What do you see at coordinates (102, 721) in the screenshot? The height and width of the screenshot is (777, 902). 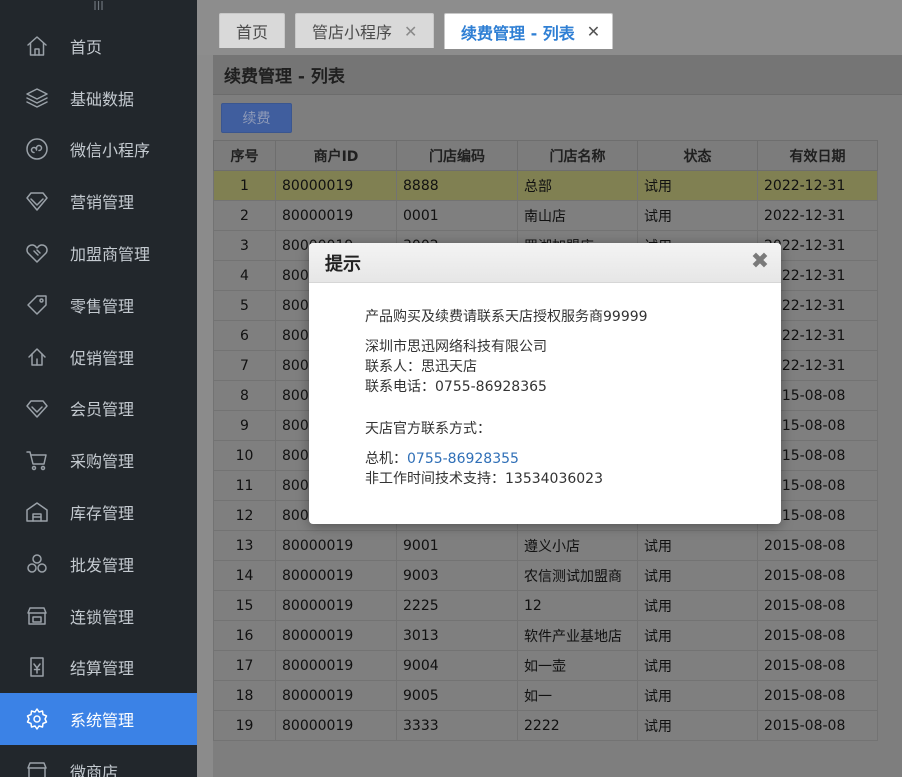 I see `sidebar-item-label: 系统管理` at bounding box center [102, 721].